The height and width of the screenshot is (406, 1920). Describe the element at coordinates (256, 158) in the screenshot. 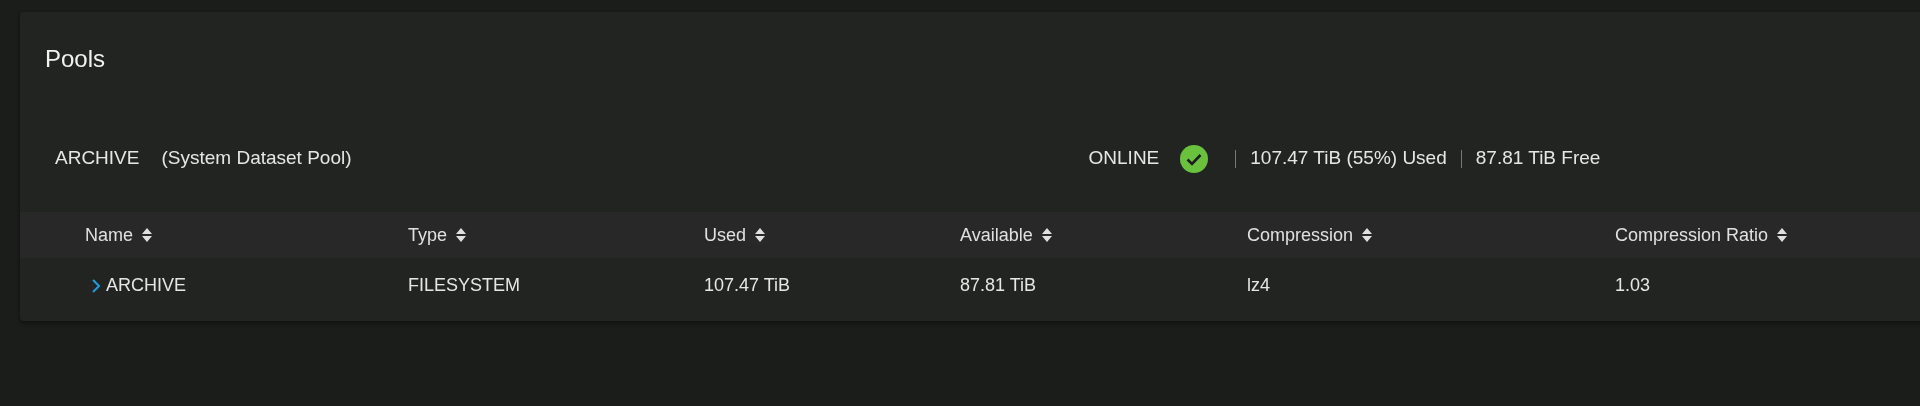

I see `pool-note: (System Dataset Pool)` at that location.